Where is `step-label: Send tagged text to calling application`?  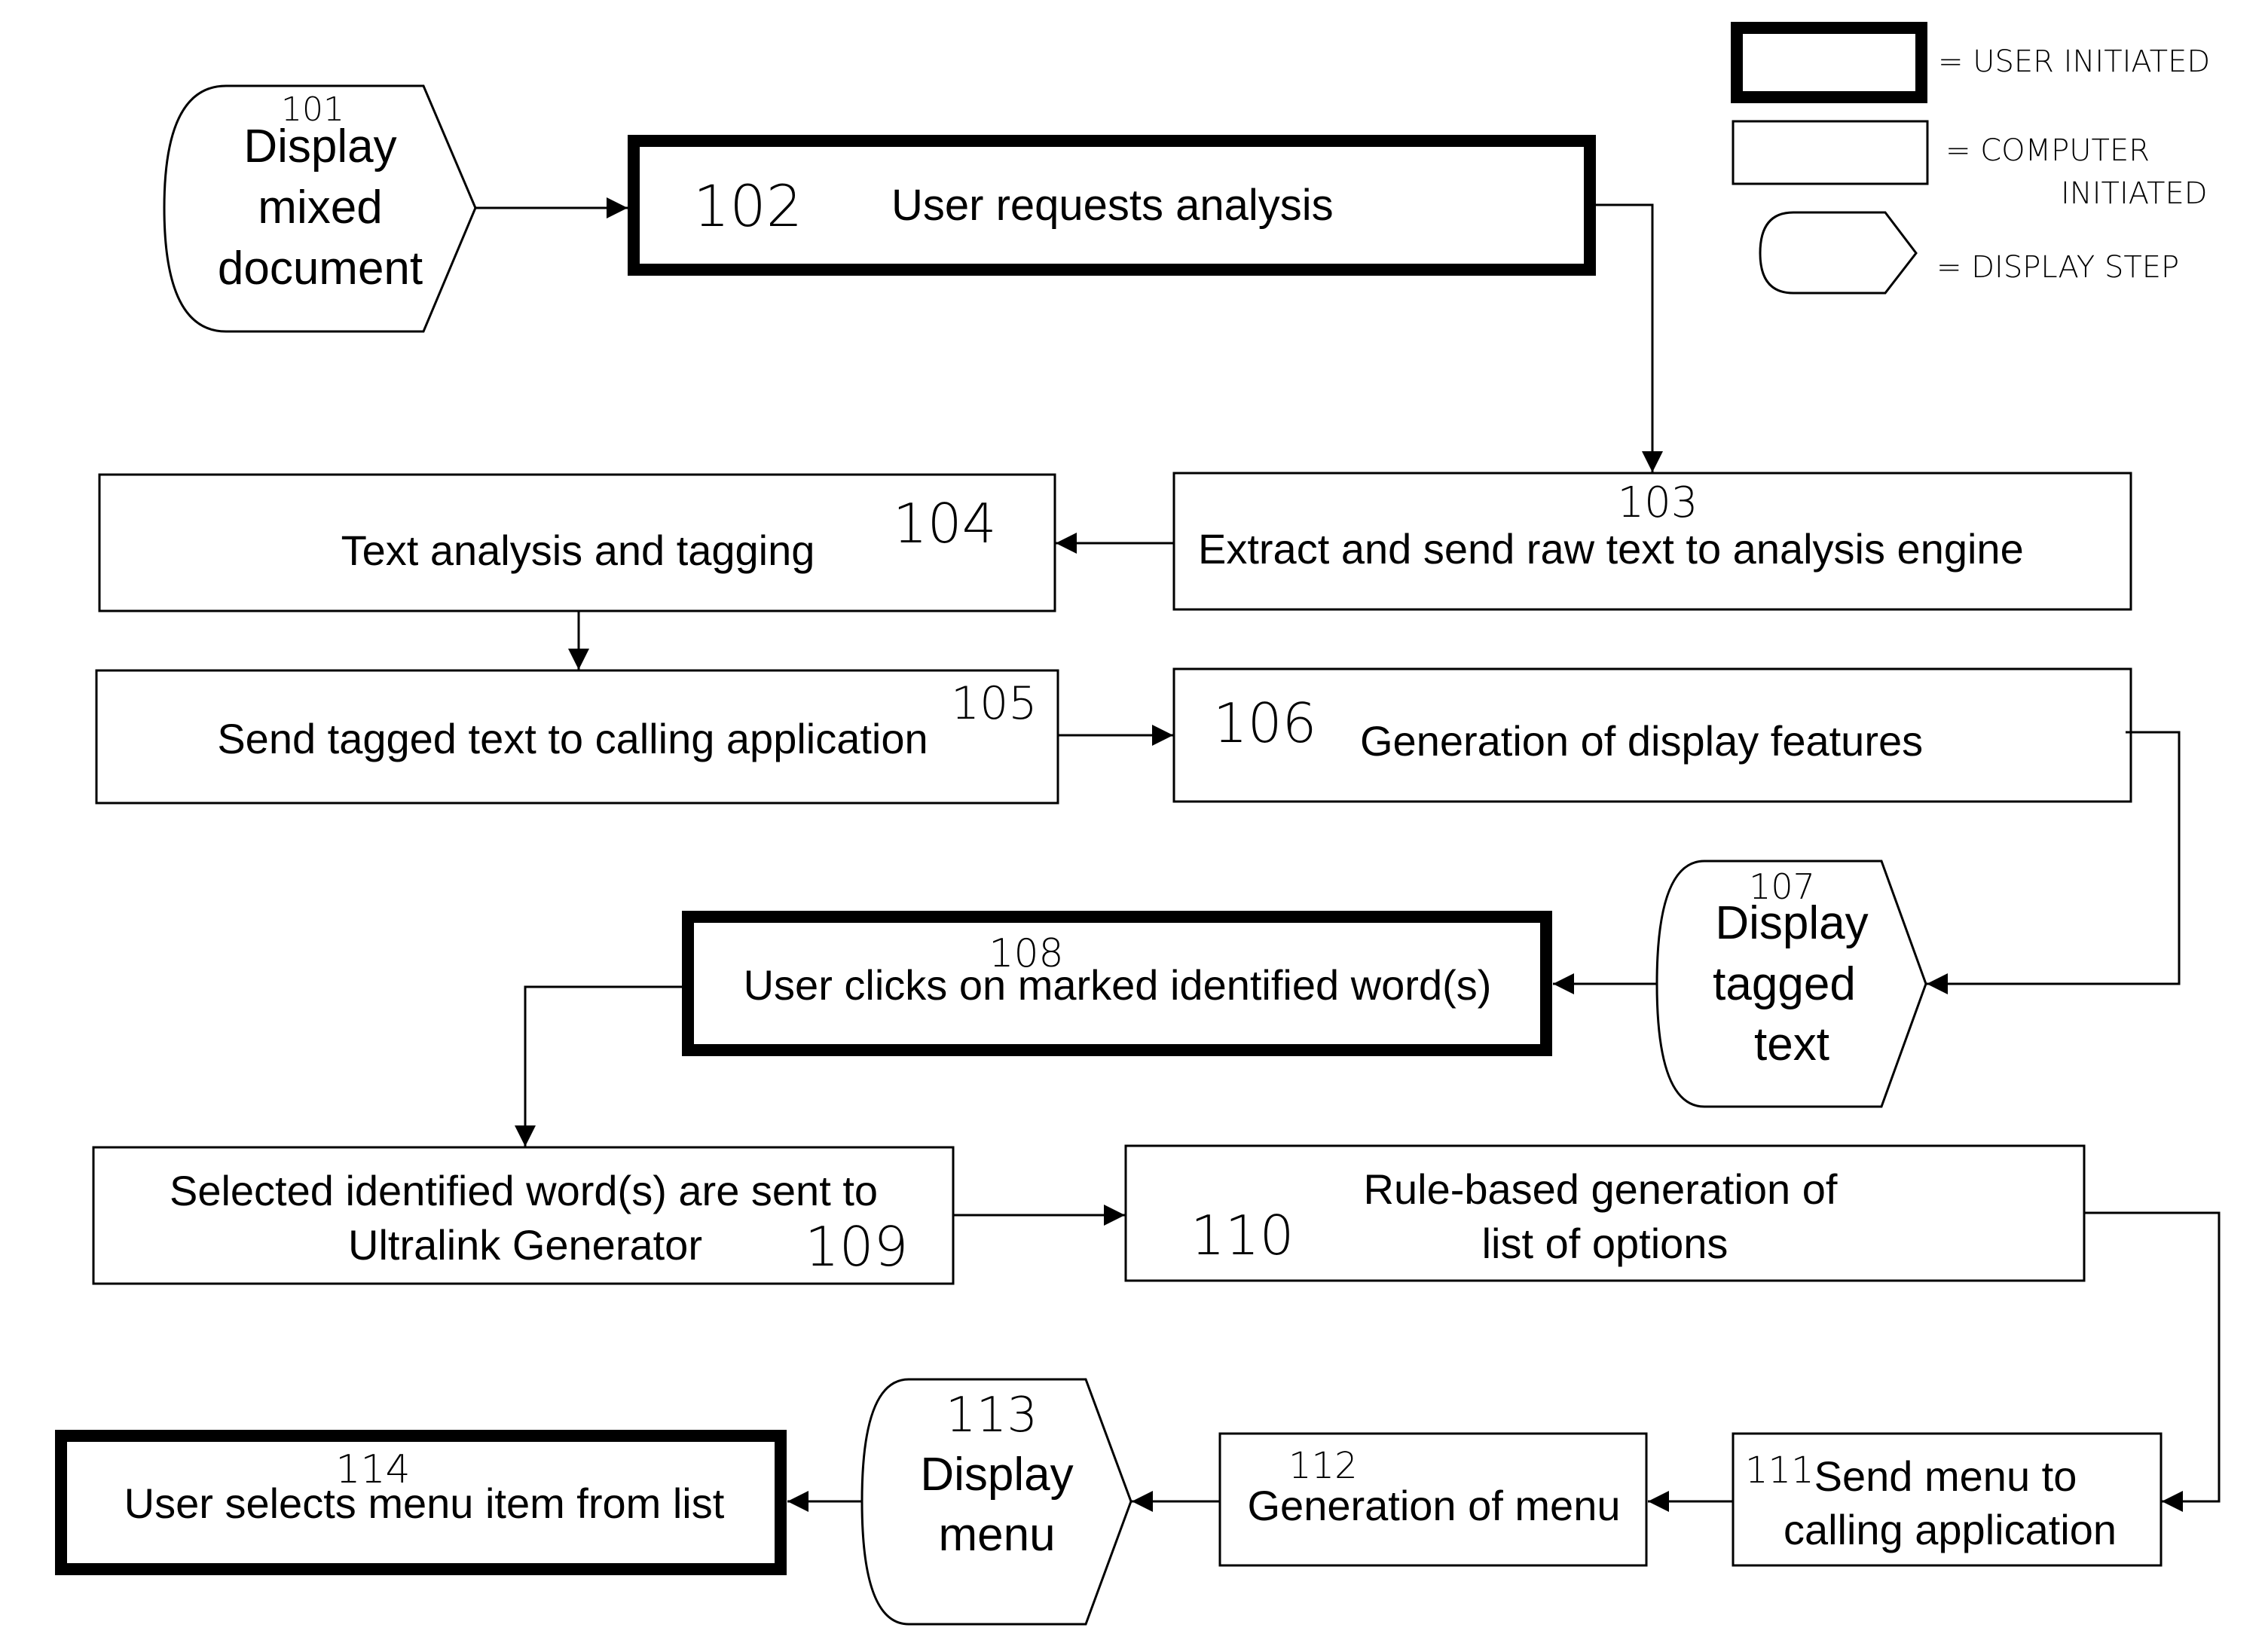 step-label: Send tagged text to calling application is located at coordinates (572, 738).